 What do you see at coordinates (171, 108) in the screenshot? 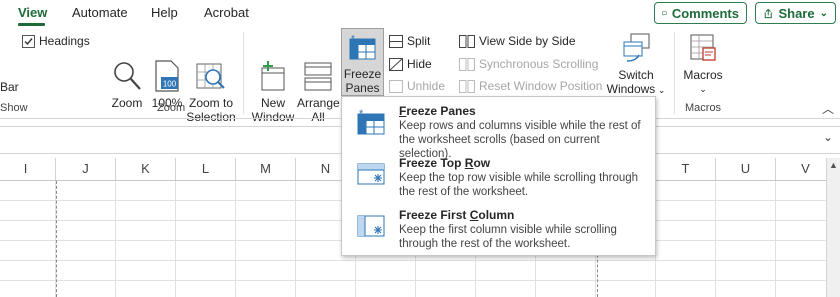
I see `group-label-zoom: Zoom` at bounding box center [171, 108].